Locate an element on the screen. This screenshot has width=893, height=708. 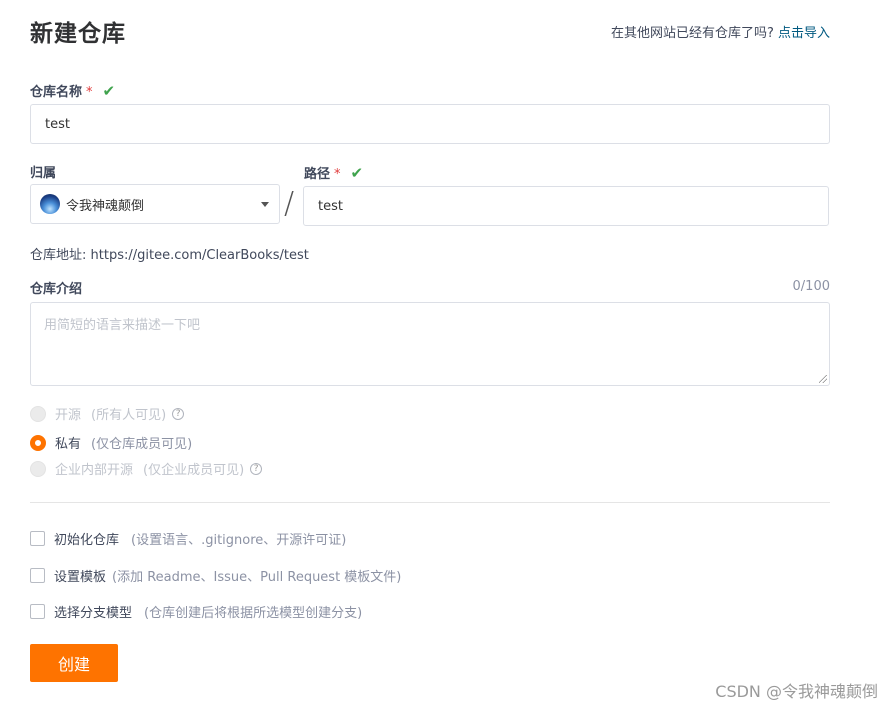
description-label: 仓库介绍 is located at coordinates (56, 289).